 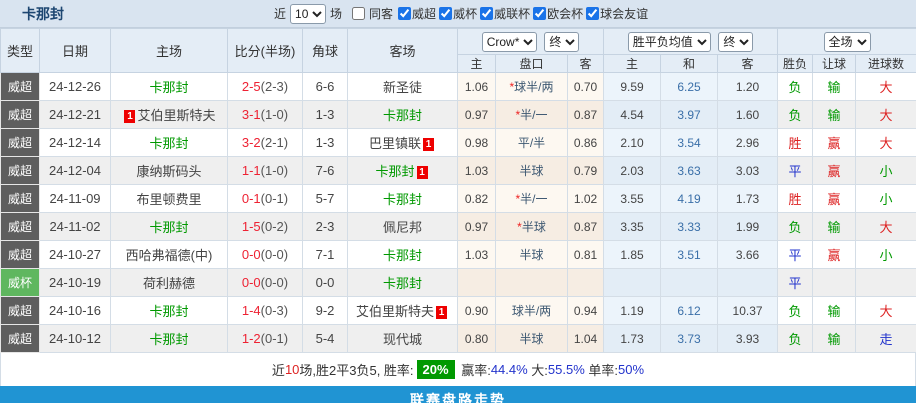 I want to click on ah-select-cell: Crow* 终, so click(x=530, y=41).